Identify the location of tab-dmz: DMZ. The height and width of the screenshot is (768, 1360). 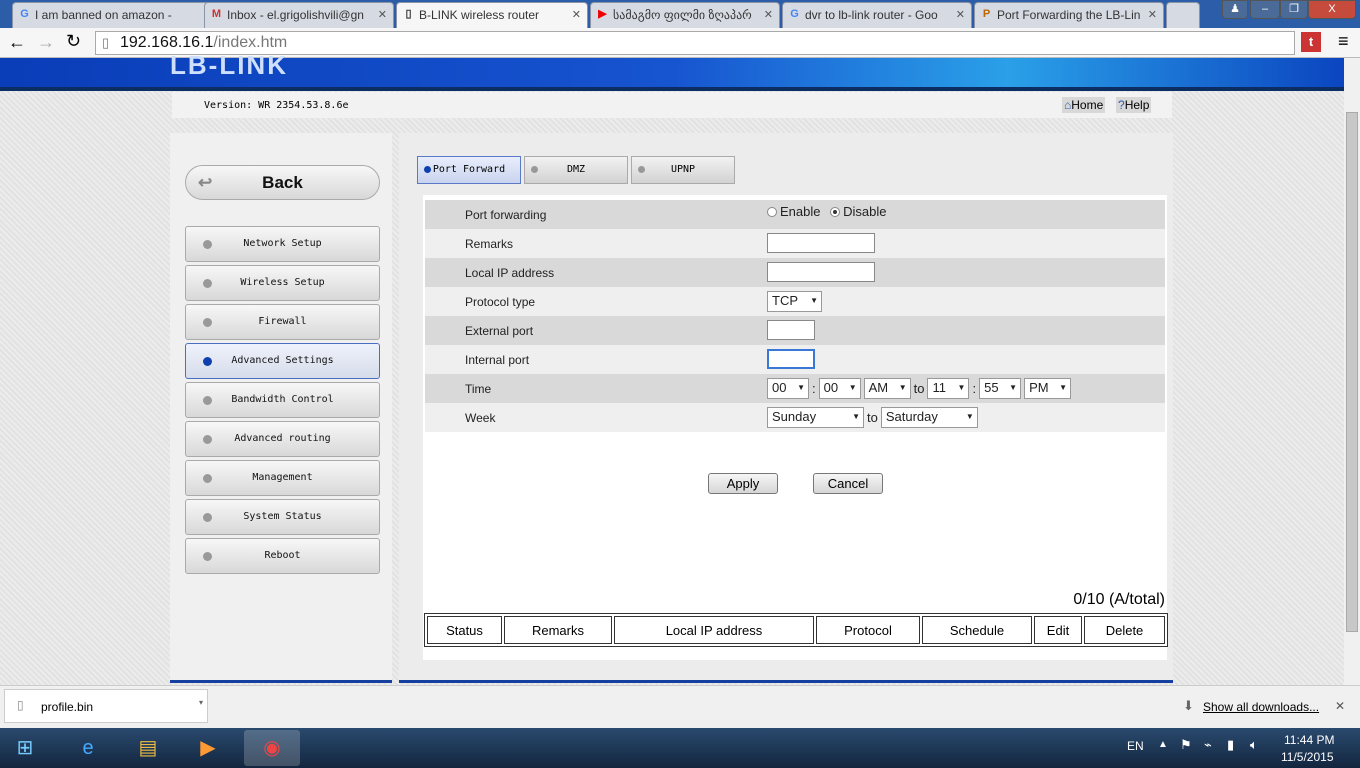
(576, 170).